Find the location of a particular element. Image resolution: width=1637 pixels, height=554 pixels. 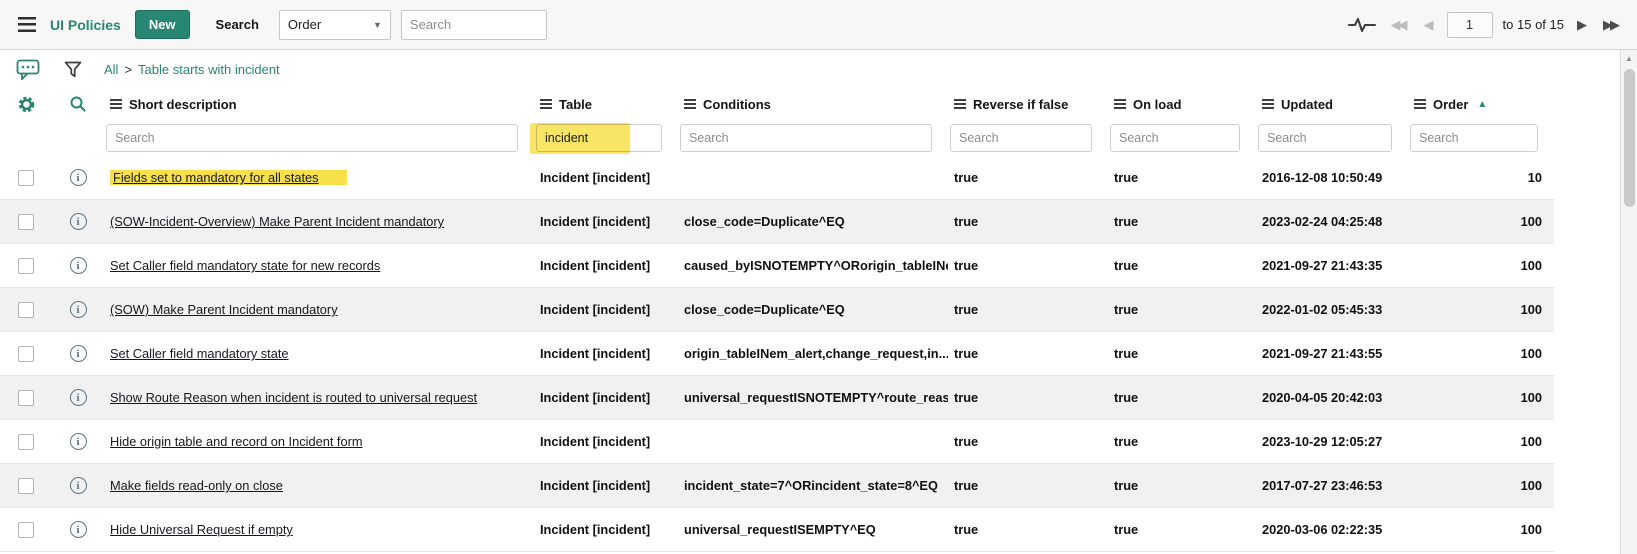

first-page-button: ◀◀ is located at coordinates (1399, 25).